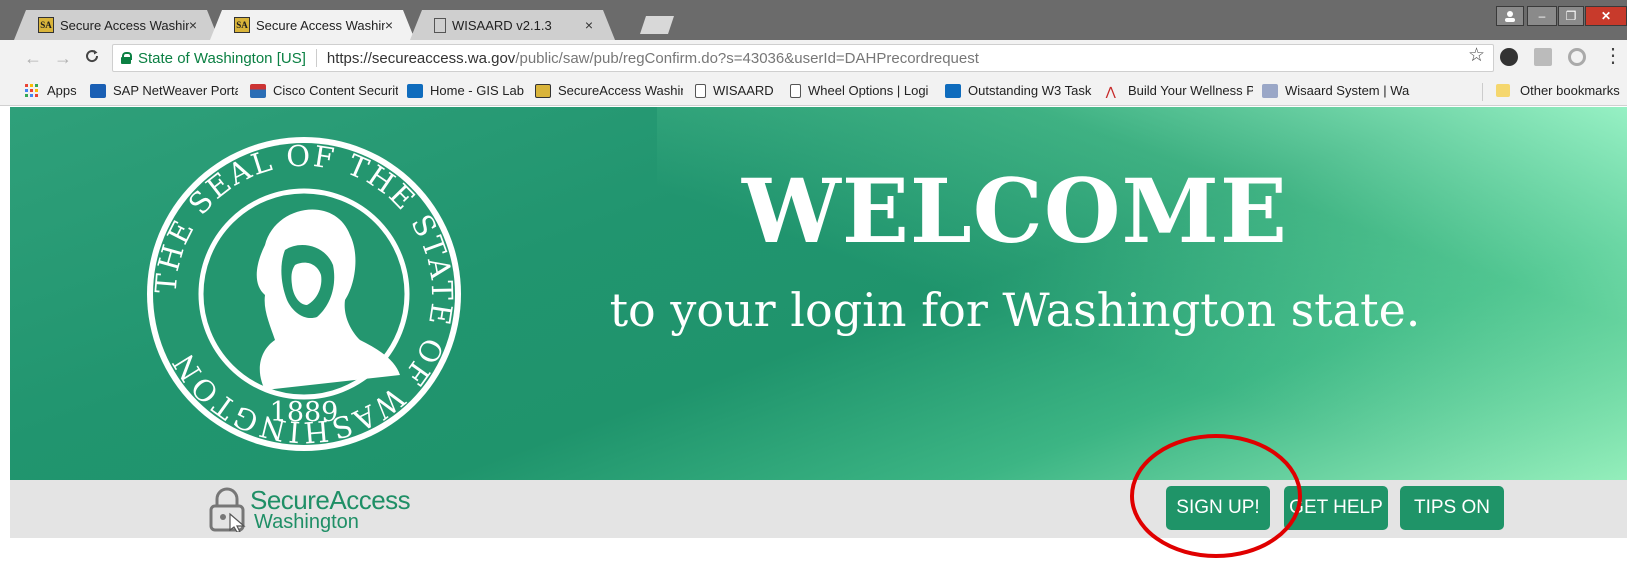  I want to click on url-host: https://secureaccess.wa.gov, so click(421, 58).